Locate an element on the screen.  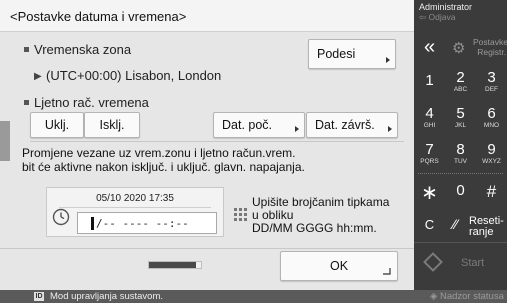
clear-label: C is located at coordinates (429, 224).